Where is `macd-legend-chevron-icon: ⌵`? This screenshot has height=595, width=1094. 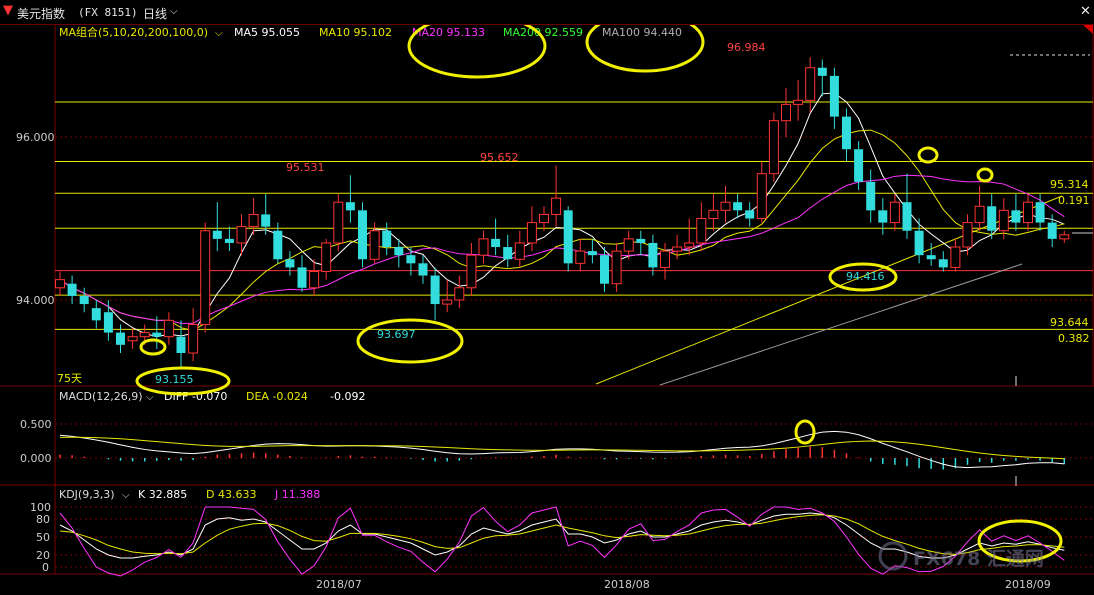 macd-legend-chevron-icon: ⌵ is located at coordinates (150, 397).